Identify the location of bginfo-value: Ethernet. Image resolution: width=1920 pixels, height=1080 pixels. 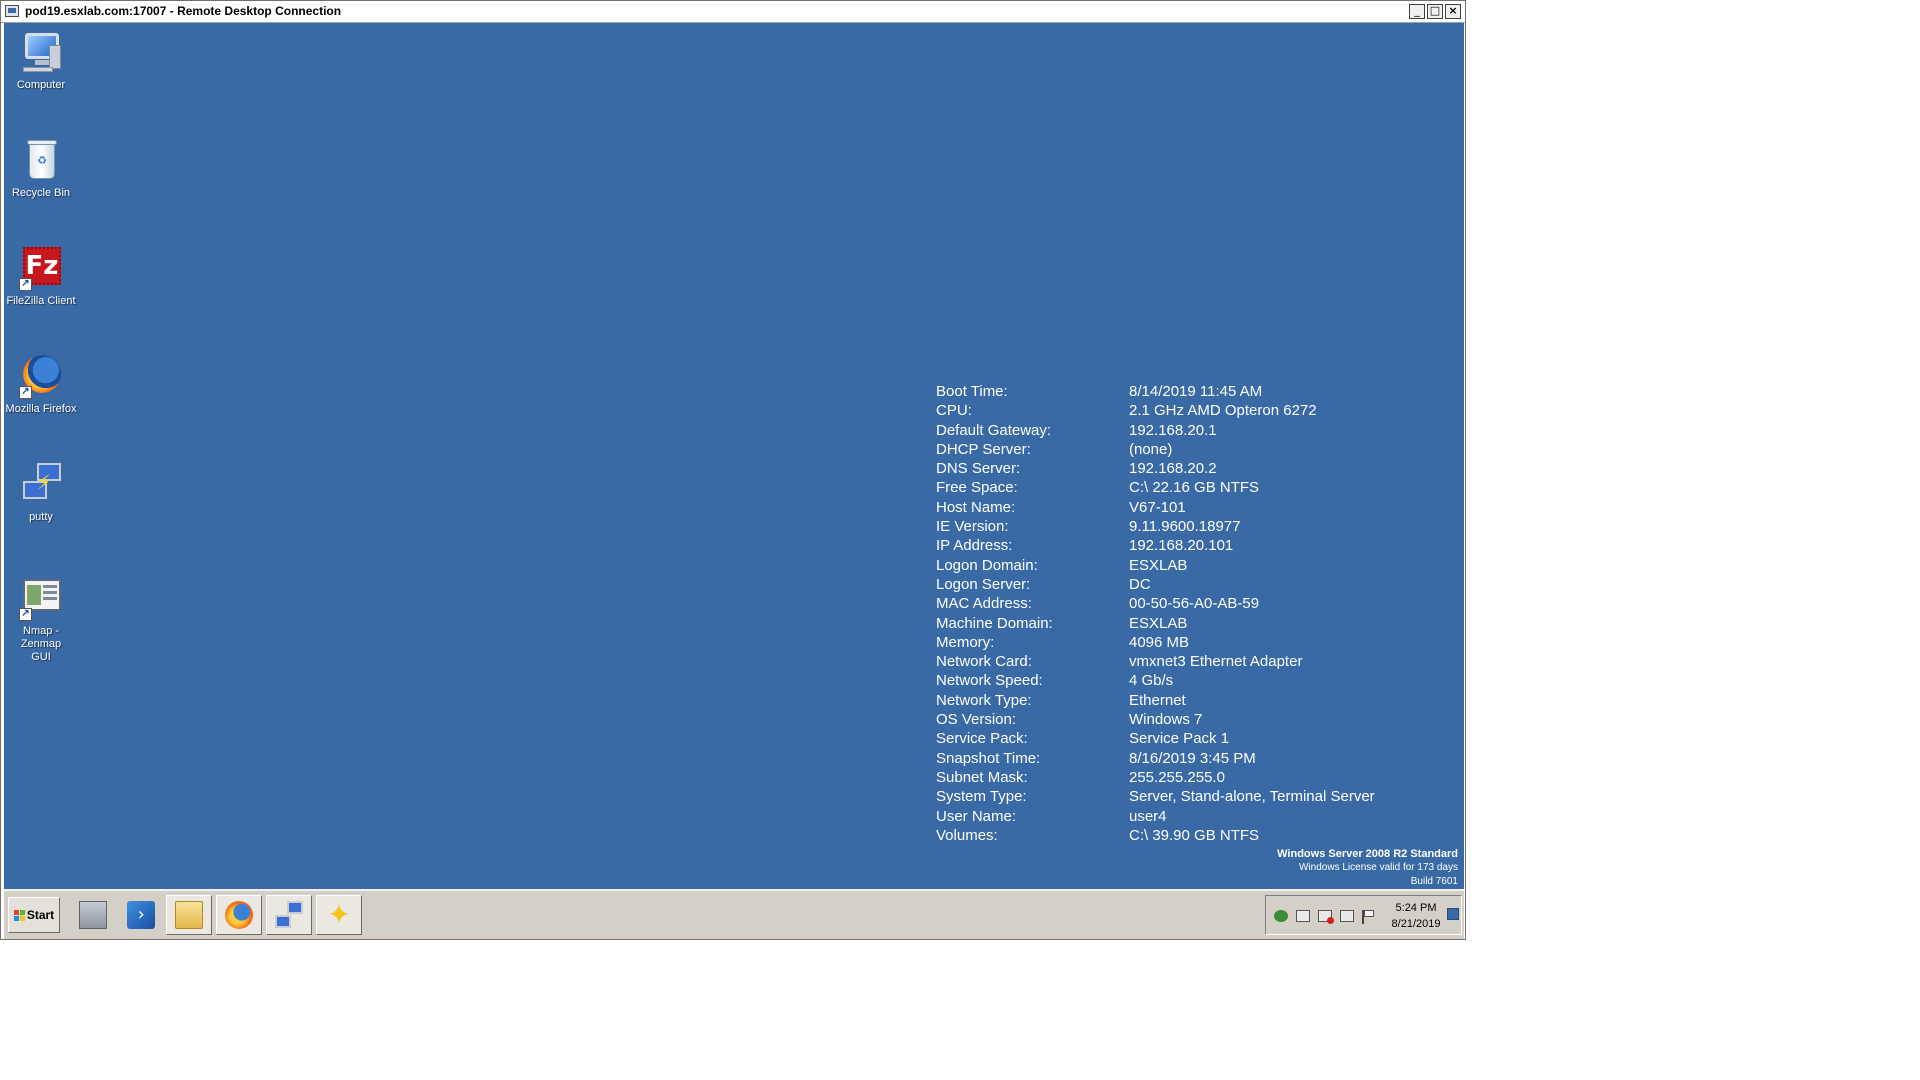
(1157, 700).